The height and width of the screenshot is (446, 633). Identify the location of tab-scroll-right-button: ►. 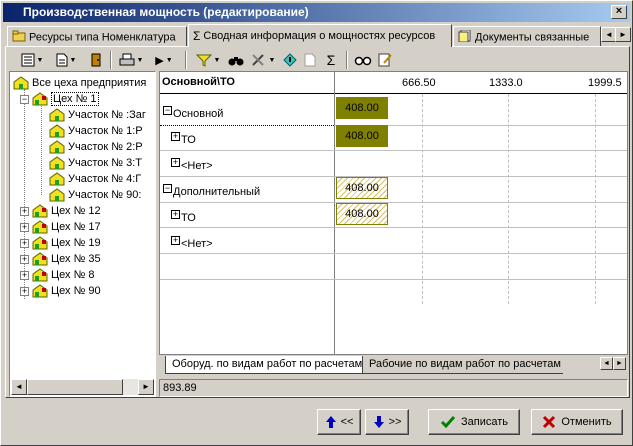
(623, 34).